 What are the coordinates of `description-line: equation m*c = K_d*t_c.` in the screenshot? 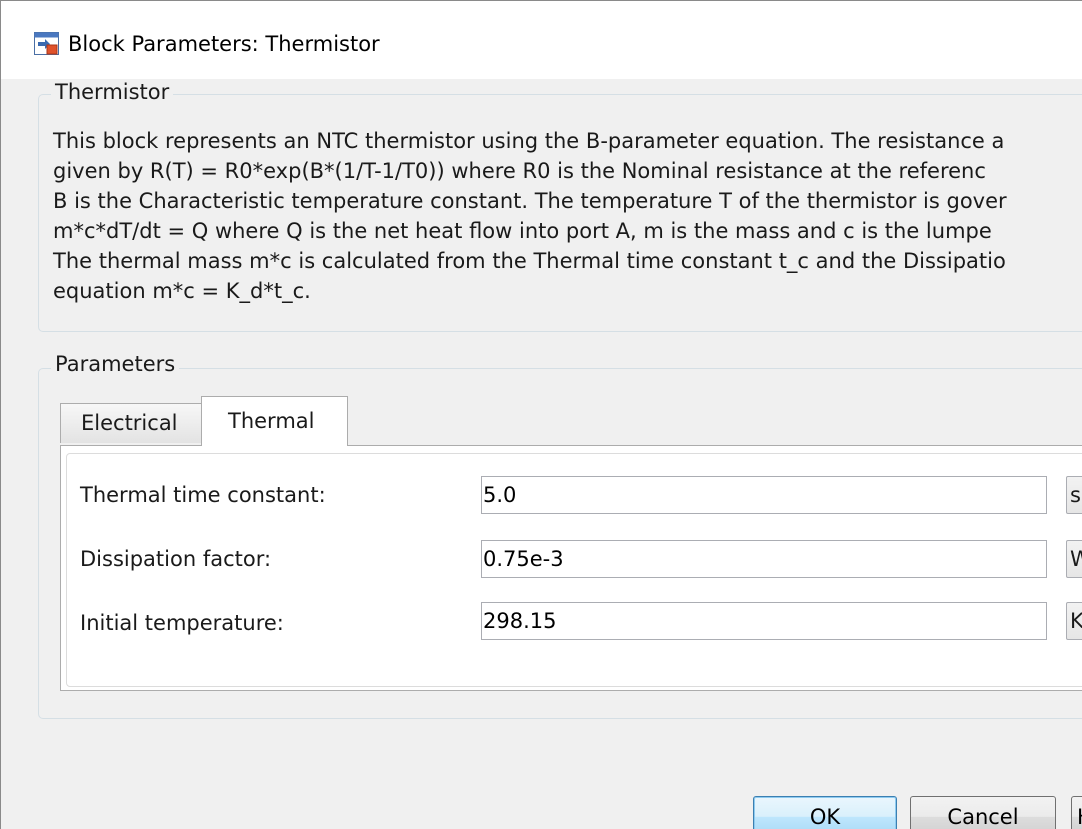 It's located at (182, 291).